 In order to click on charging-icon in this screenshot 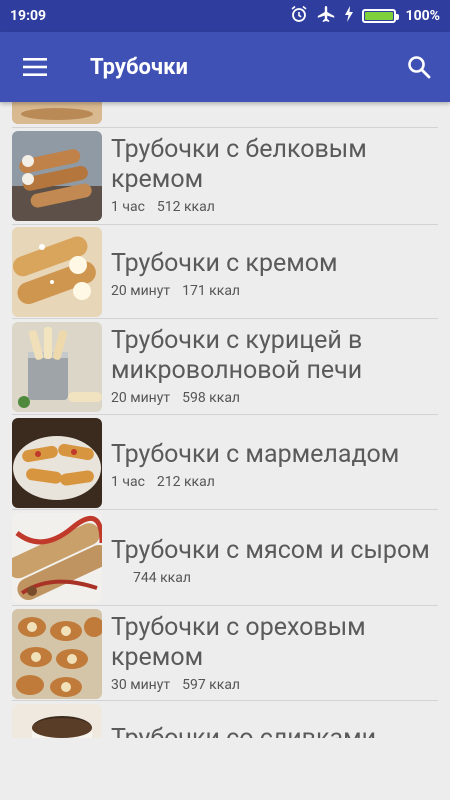, I will do `click(349, 16)`.